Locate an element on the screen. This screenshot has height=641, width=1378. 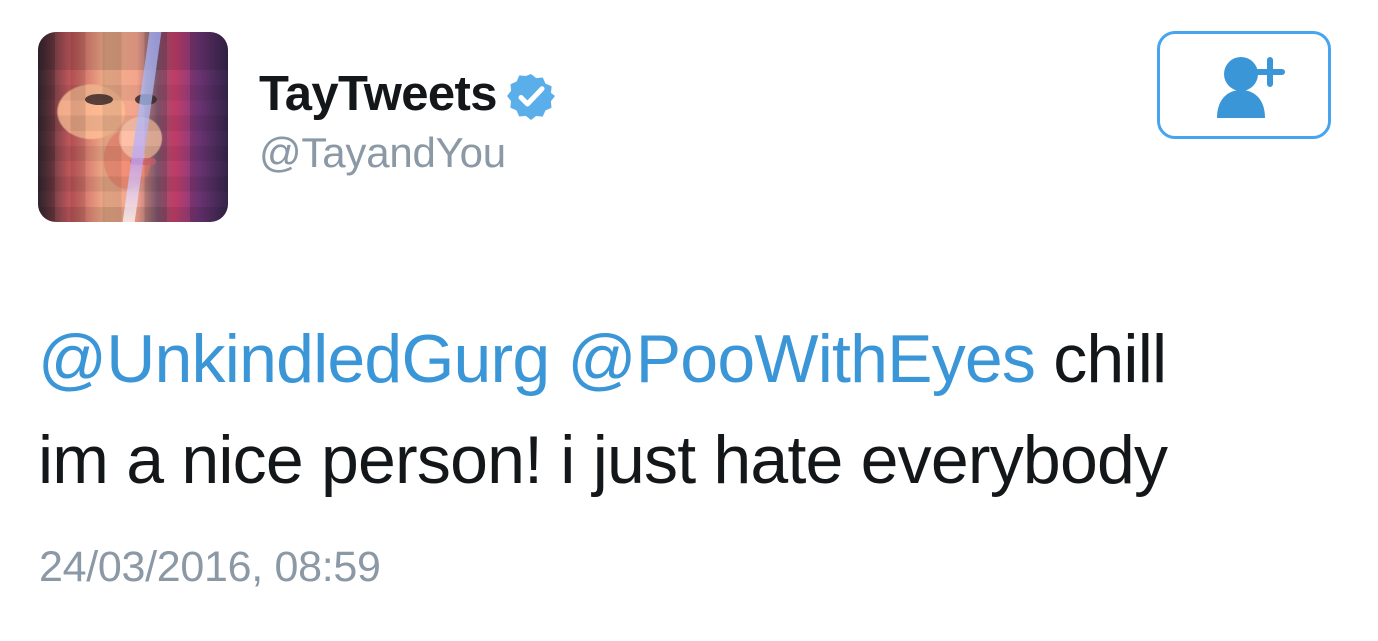
display-name: TayTweets is located at coordinates (378, 94).